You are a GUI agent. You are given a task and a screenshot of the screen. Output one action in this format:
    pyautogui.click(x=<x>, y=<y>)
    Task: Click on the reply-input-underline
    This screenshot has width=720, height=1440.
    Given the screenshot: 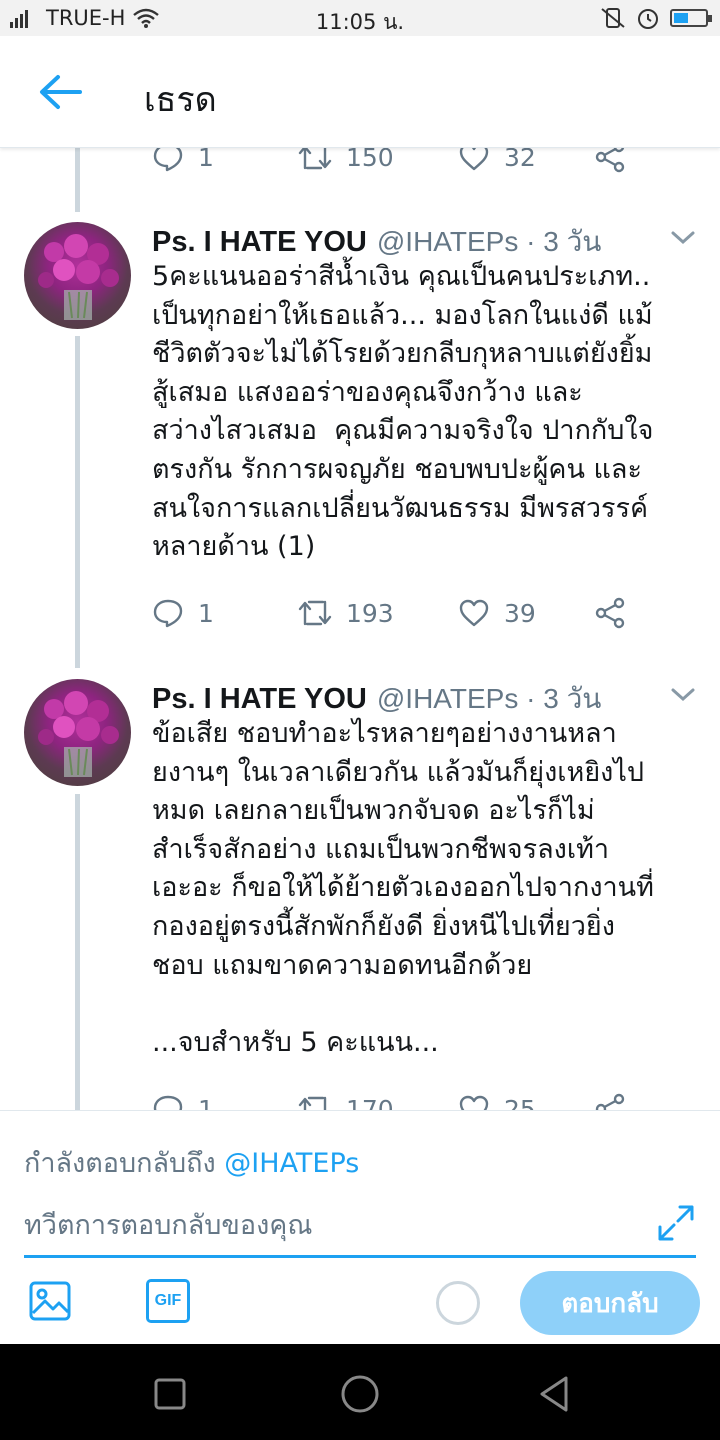 What is the action you would take?
    pyautogui.click(x=360, y=1256)
    